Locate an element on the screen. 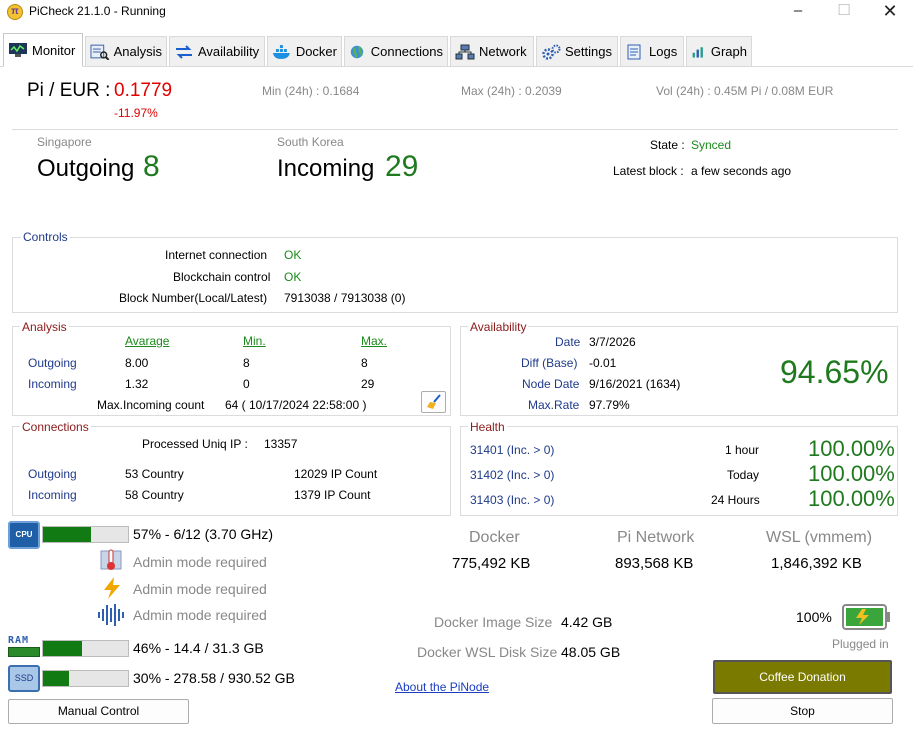  tab-label: Network is located at coordinates (503, 51).